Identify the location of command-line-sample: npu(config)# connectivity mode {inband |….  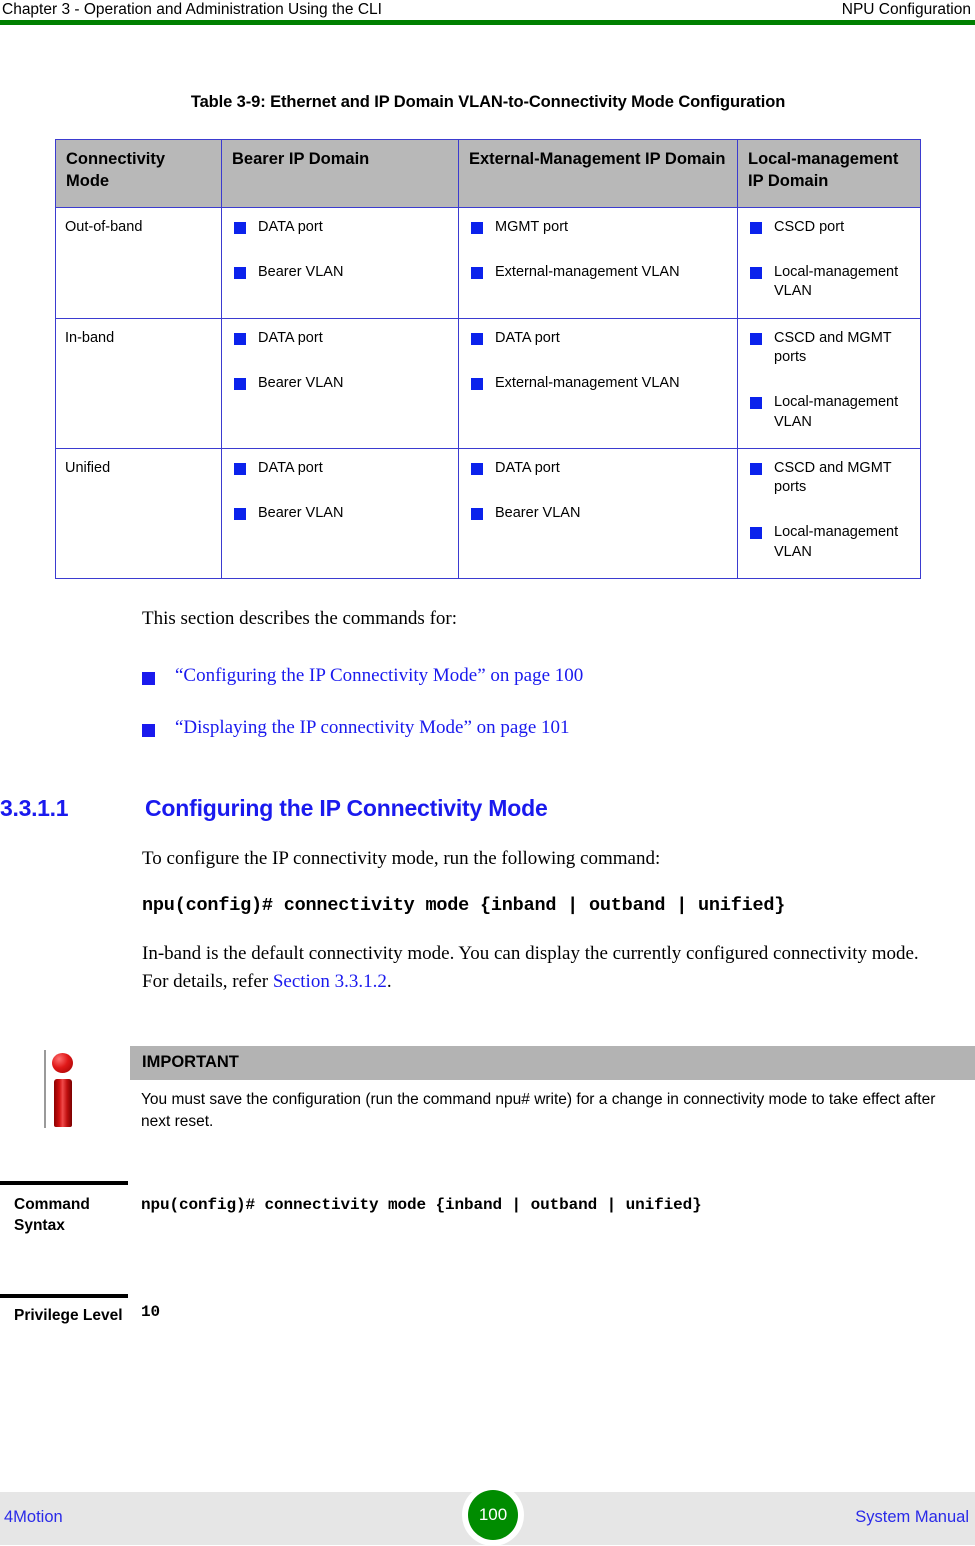
(464, 905).